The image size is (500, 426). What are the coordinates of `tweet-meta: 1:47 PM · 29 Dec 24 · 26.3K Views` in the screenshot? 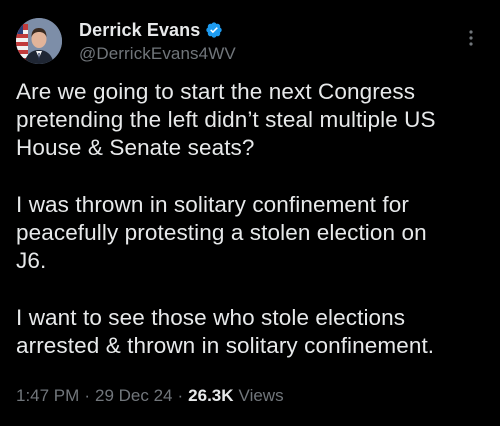 It's located at (150, 396).